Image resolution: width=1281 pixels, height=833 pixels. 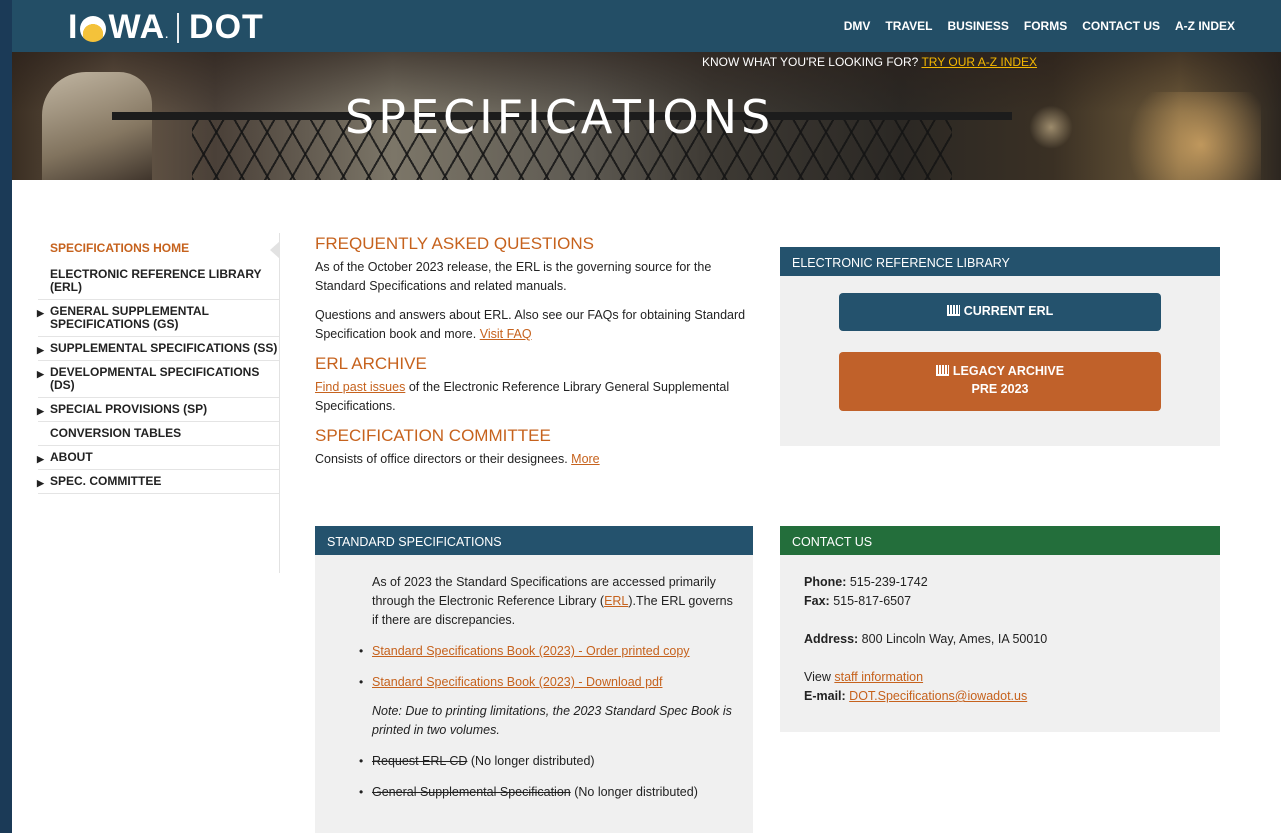 I want to click on sidebar-item-label: ELECTRONIC REFERENCE LIBRARY (ERL), so click(x=156, y=280).